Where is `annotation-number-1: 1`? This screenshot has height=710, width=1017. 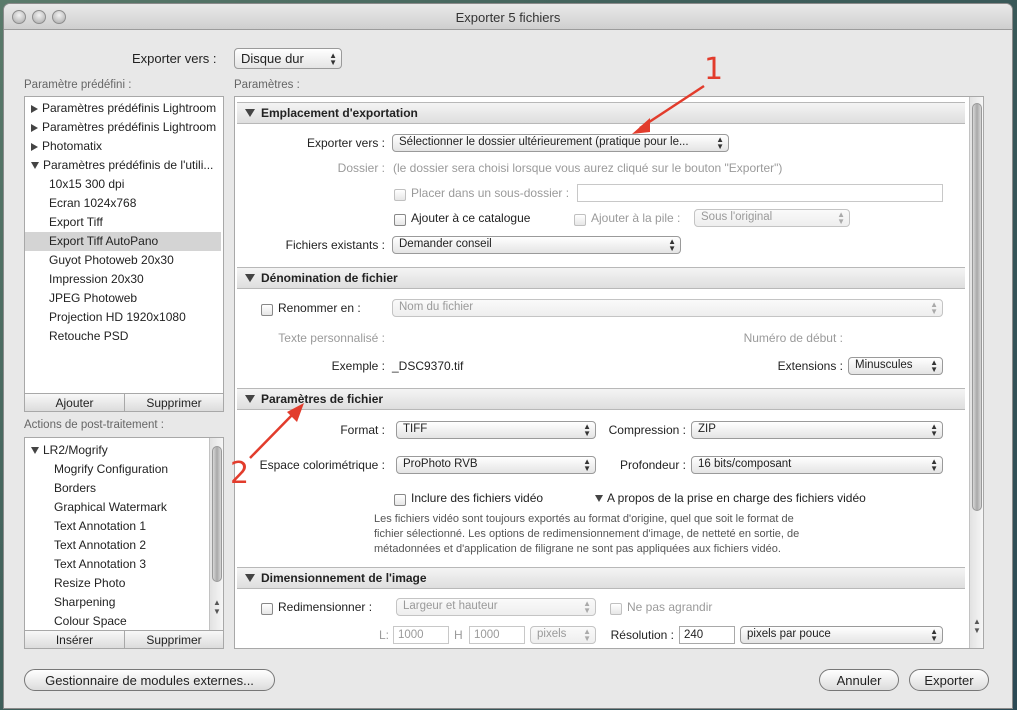 annotation-number-1: 1 is located at coordinates (714, 69).